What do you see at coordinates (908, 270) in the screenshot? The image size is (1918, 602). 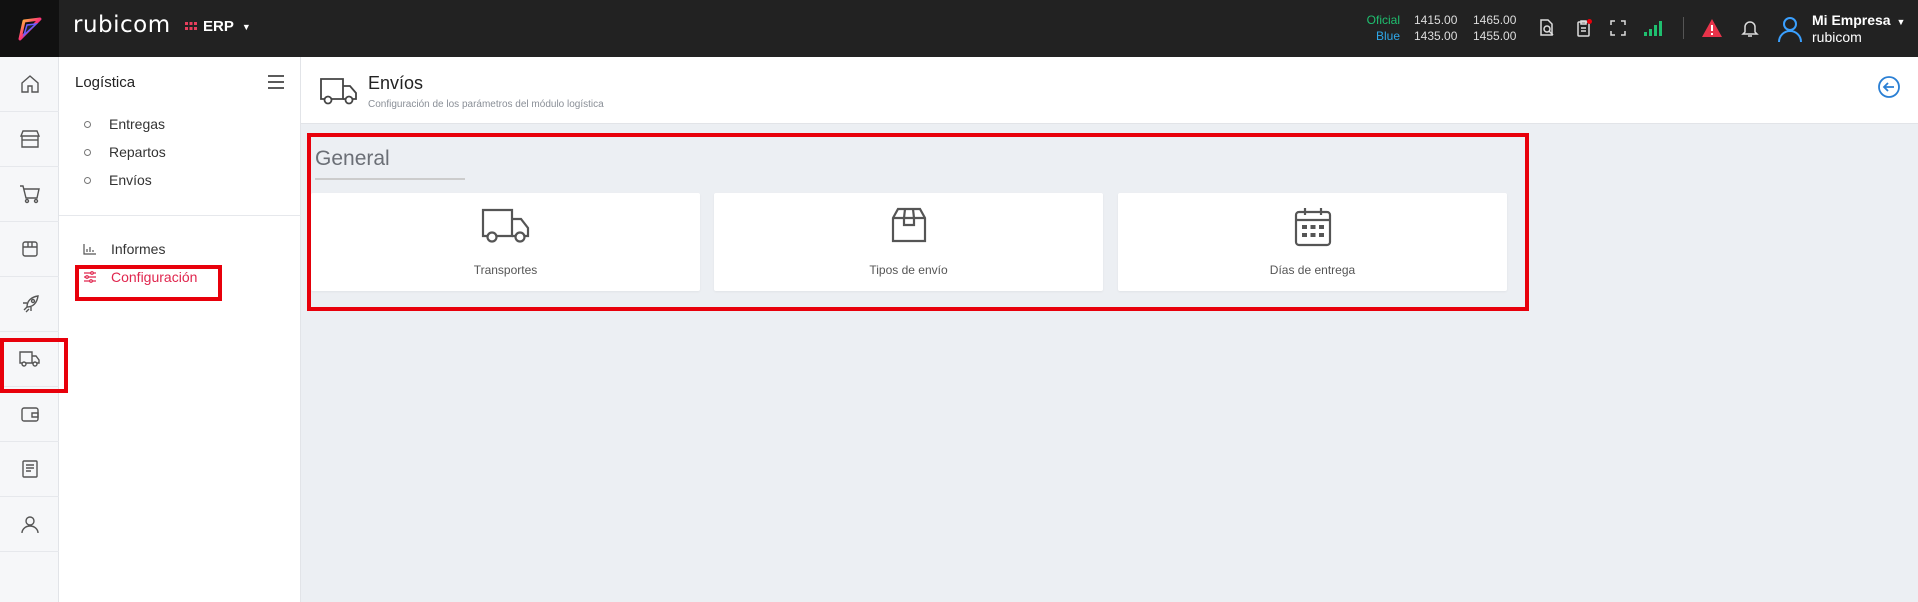 I see `card-label: Tipos de envío` at bounding box center [908, 270].